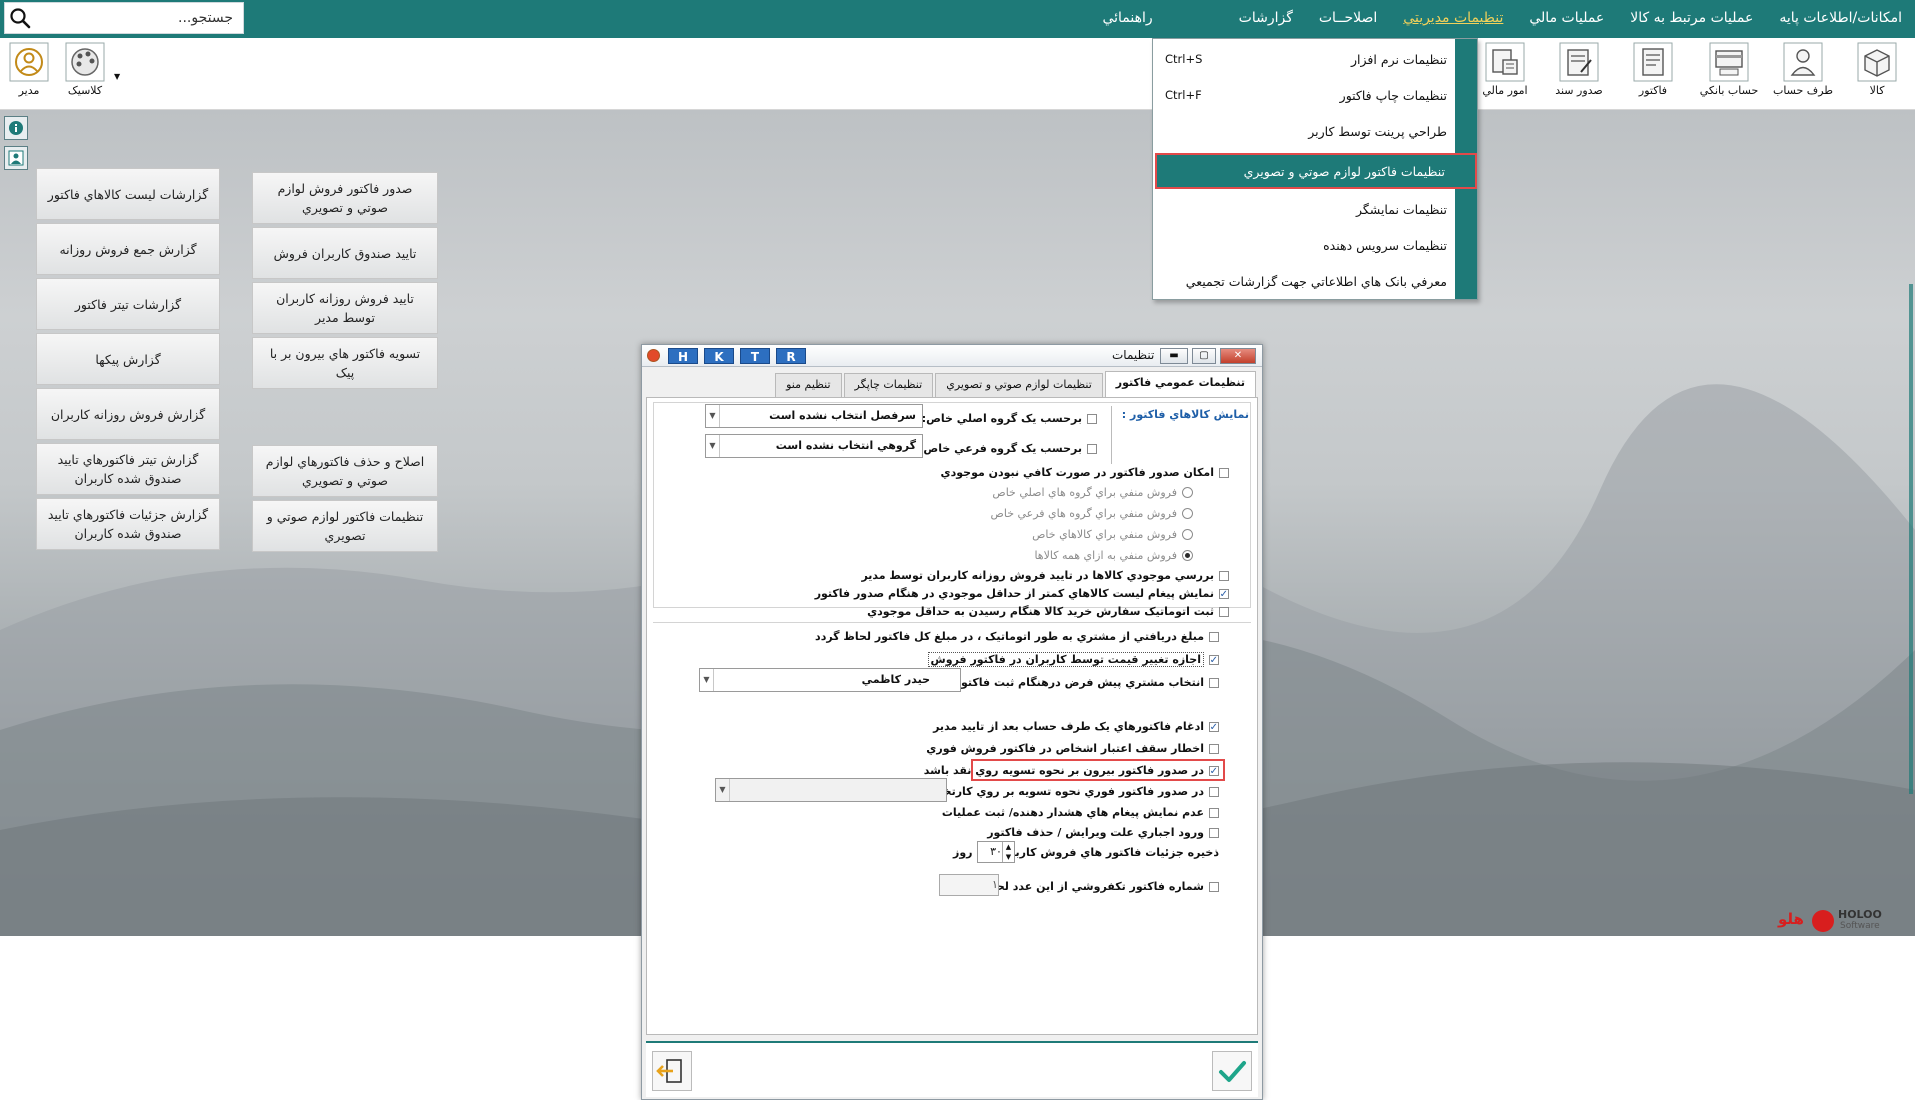  Describe the element at coordinates (814, 416) in the screenshot. I see `group-main-select: ▼ سرفصل انتخاب نشده است` at that location.